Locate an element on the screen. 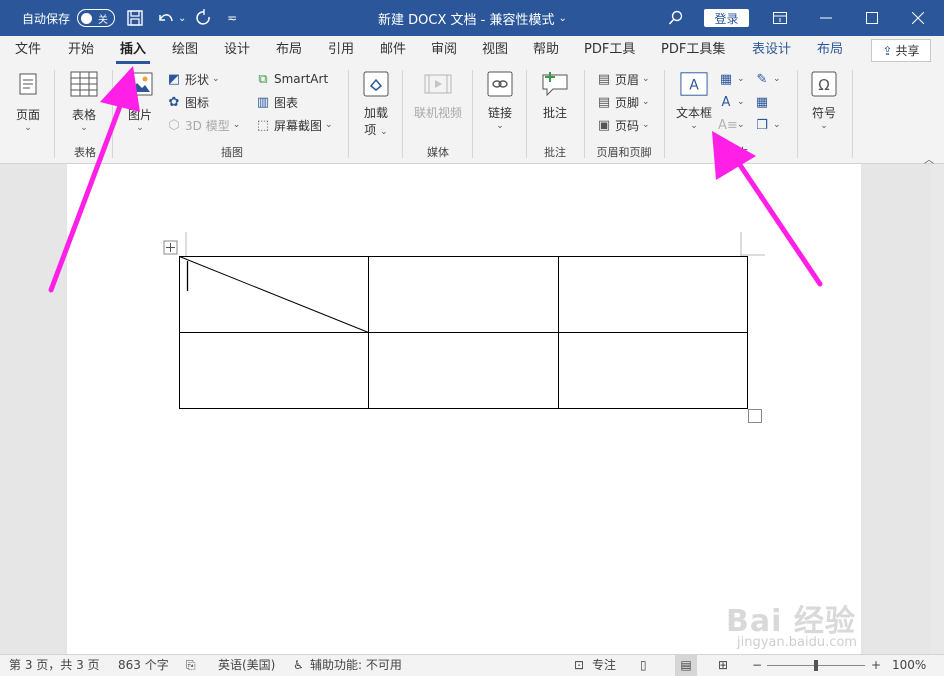 The image size is (944, 676). tab-view: 视图 is located at coordinates (495, 50).